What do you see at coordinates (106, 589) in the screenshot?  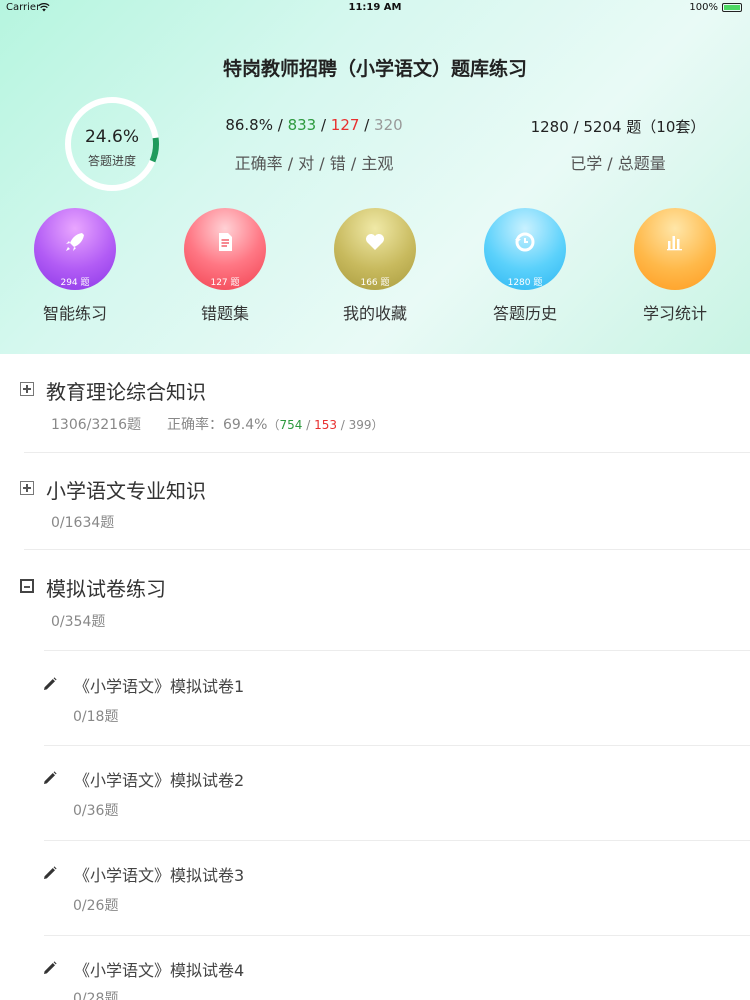 I see `section-title: 模拟试卷练习` at bounding box center [106, 589].